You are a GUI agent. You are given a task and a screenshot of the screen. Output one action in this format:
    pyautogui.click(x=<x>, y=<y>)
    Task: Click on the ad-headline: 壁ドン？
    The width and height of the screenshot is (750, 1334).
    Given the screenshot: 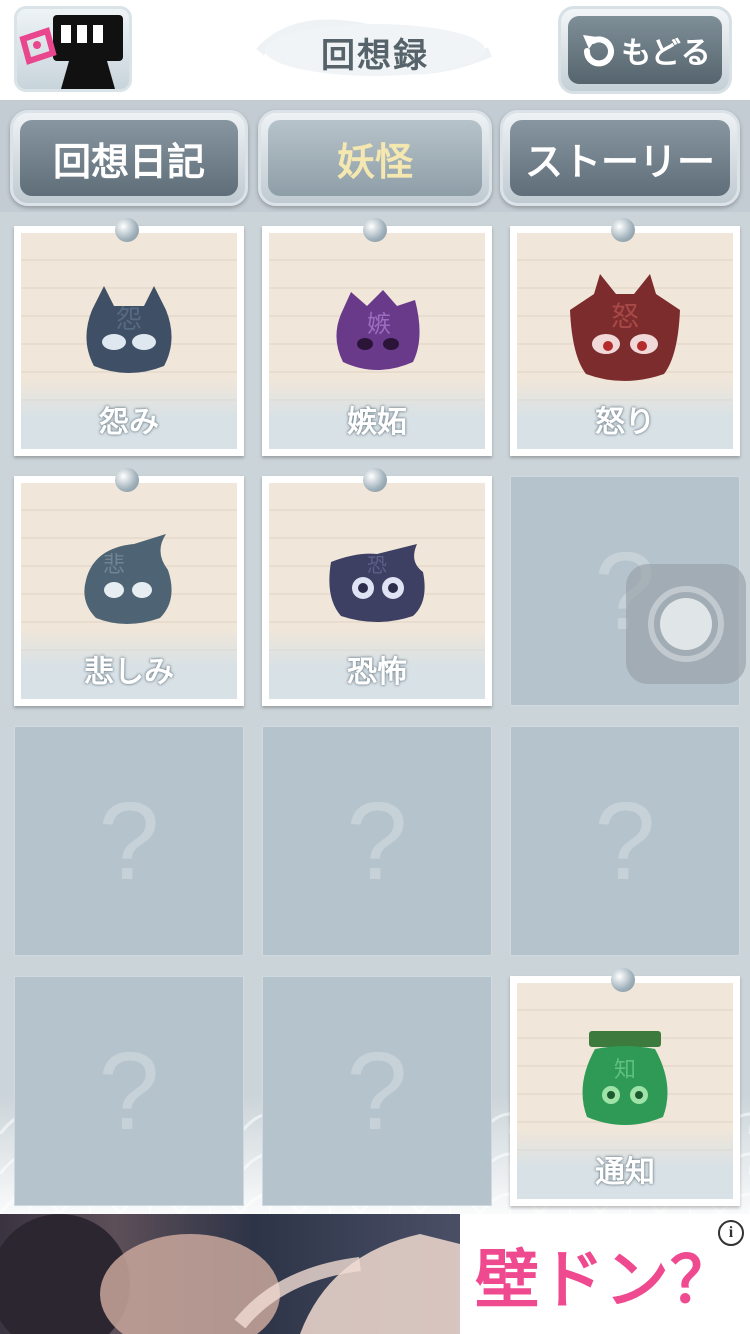 What is the action you would take?
    pyautogui.click(x=605, y=1281)
    